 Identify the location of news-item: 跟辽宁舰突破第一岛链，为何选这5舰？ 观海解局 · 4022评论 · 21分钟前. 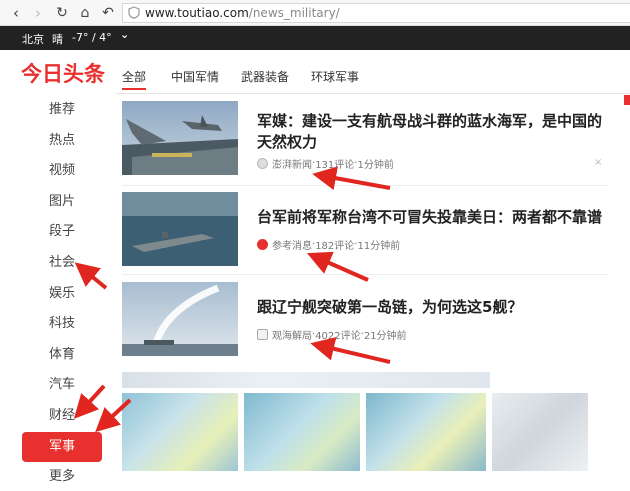
(366, 324).